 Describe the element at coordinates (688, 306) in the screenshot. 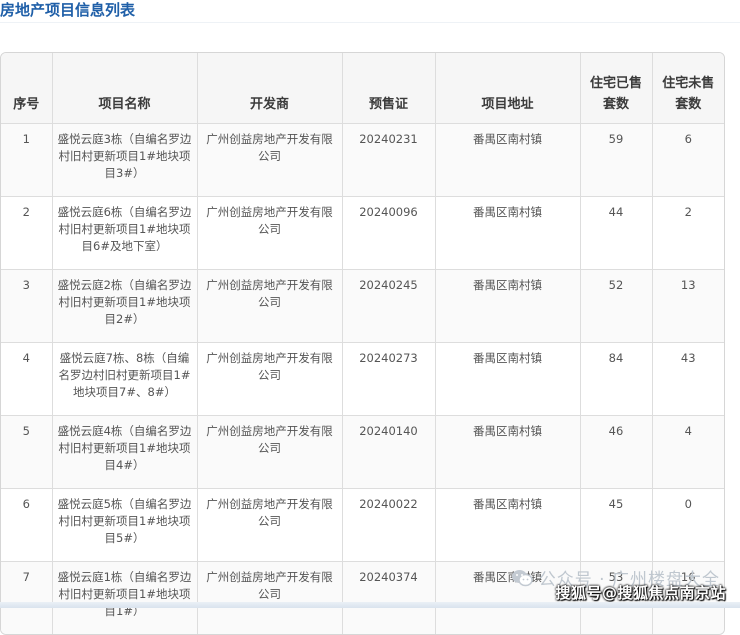

I see `cell-unsold-units: 13` at that location.